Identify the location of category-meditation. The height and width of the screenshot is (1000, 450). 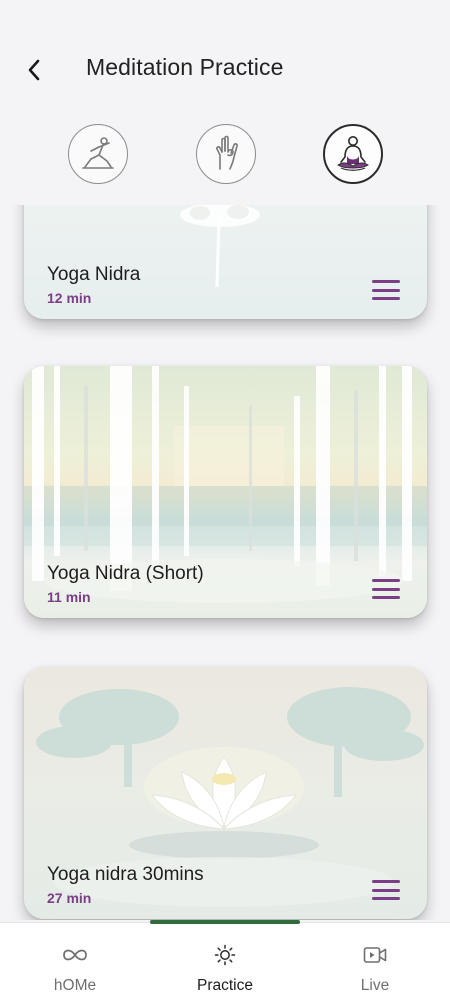
(353, 154).